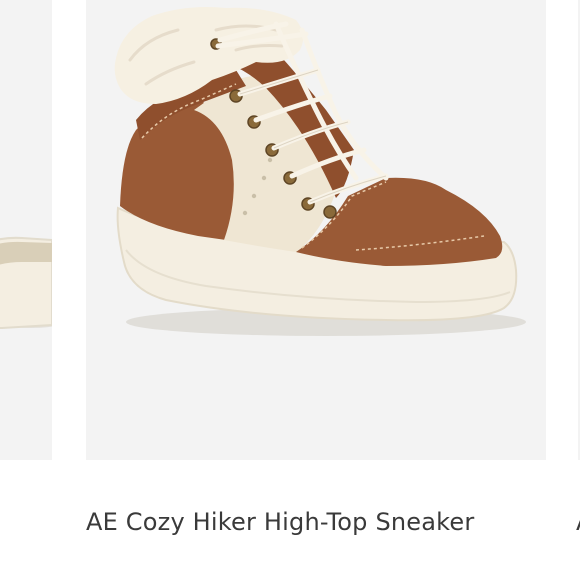  Describe the element at coordinates (321, 522) in the screenshot. I see `product-title: AE Cozy Hiker High-Top Sneaker` at that location.